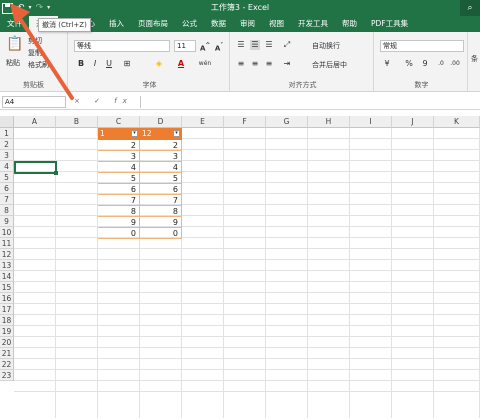 The image size is (480, 419). Describe the element at coordinates (7, 331) in the screenshot. I see `row-header: 19` at that location.